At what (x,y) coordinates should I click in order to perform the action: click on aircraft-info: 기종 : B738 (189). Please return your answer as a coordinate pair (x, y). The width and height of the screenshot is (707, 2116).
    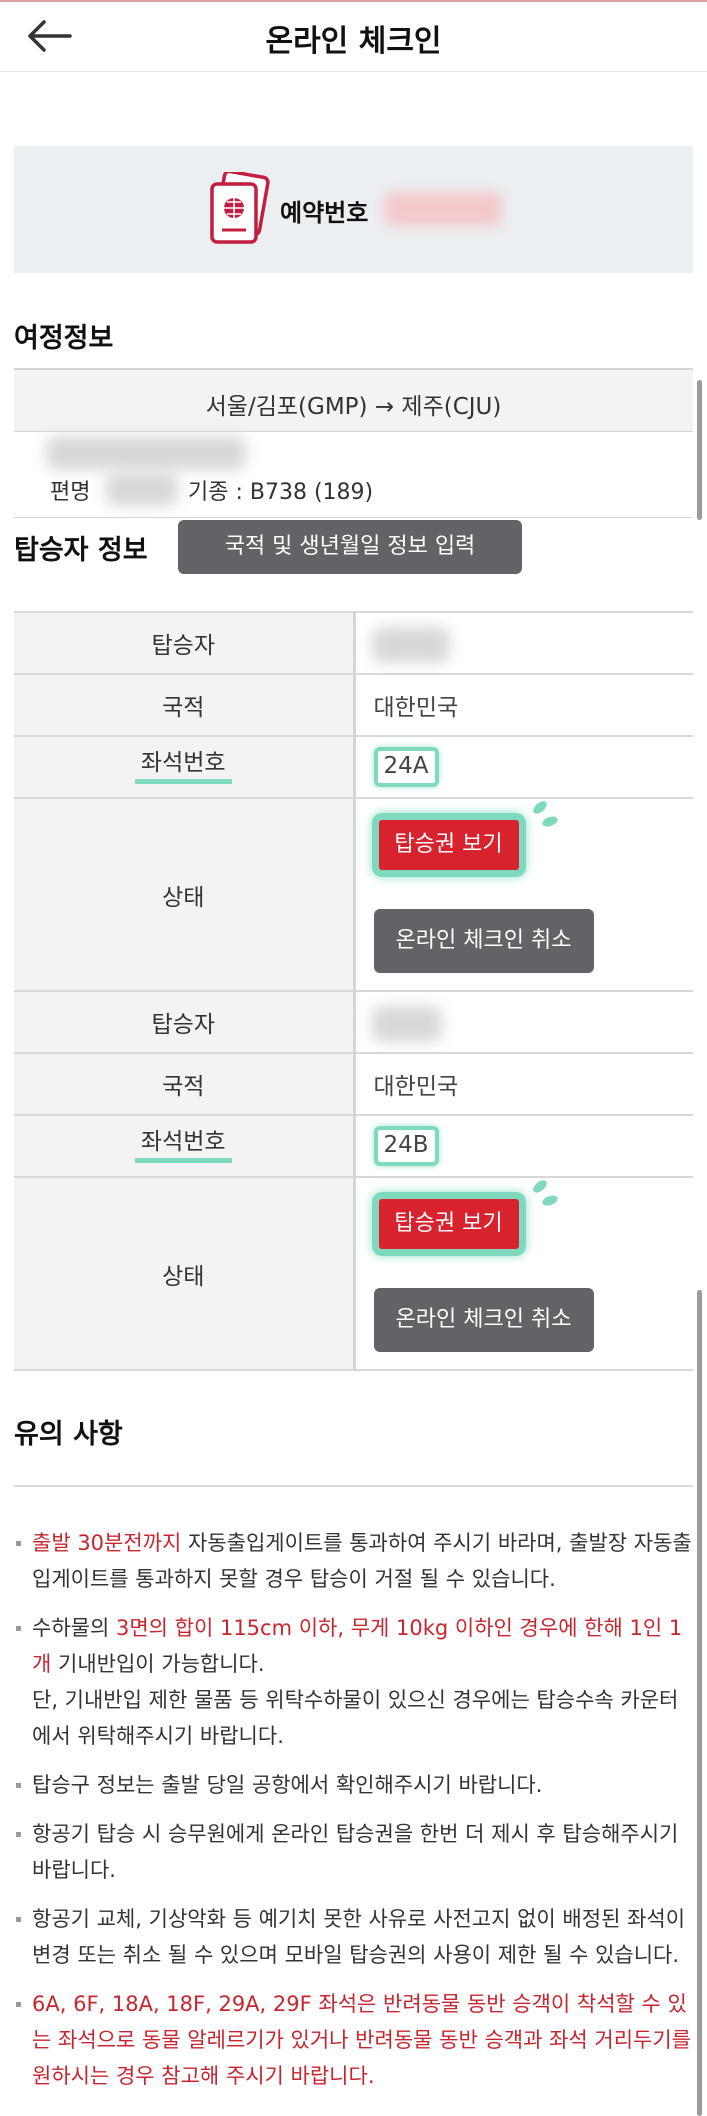
    Looking at the image, I should click on (281, 492).